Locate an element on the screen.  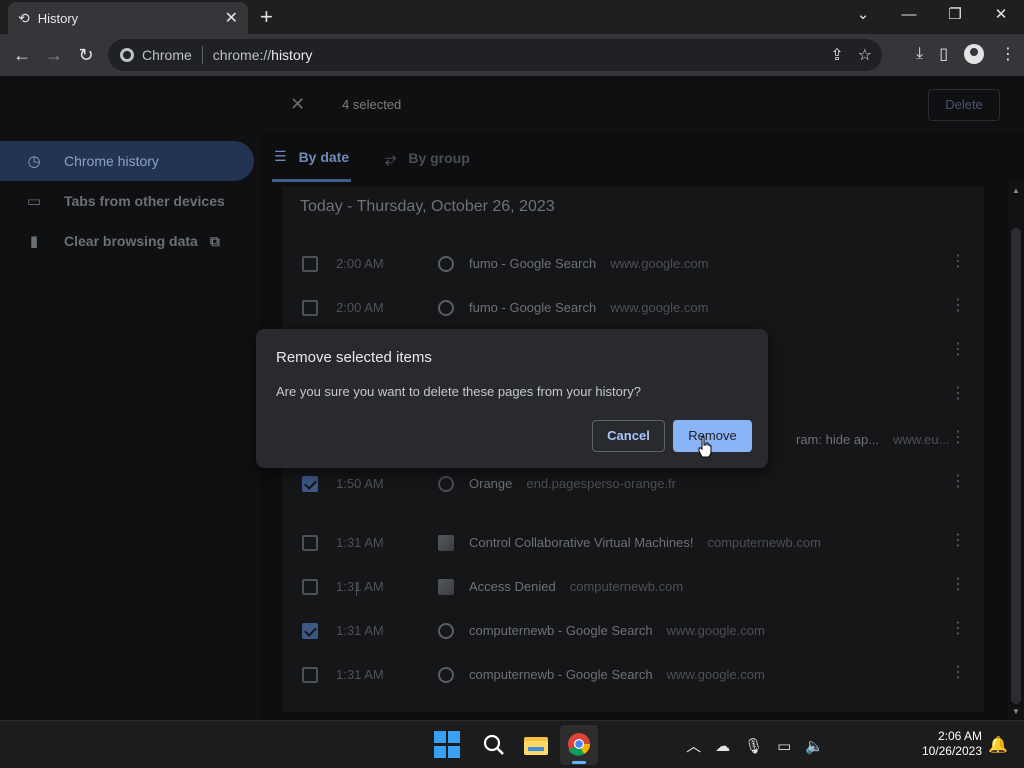
history-row: 1:50 AM Orange end.pagesperso-orange.fr ⋮ is located at coordinates (633, 484).